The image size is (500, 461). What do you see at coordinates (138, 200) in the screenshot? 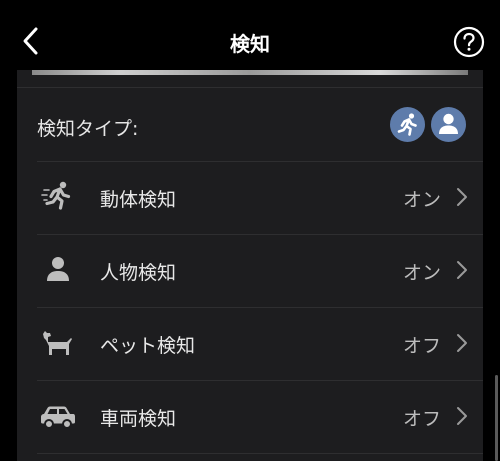
I see `motion-detection-label: 動体検知` at bounding box center [138, 200].